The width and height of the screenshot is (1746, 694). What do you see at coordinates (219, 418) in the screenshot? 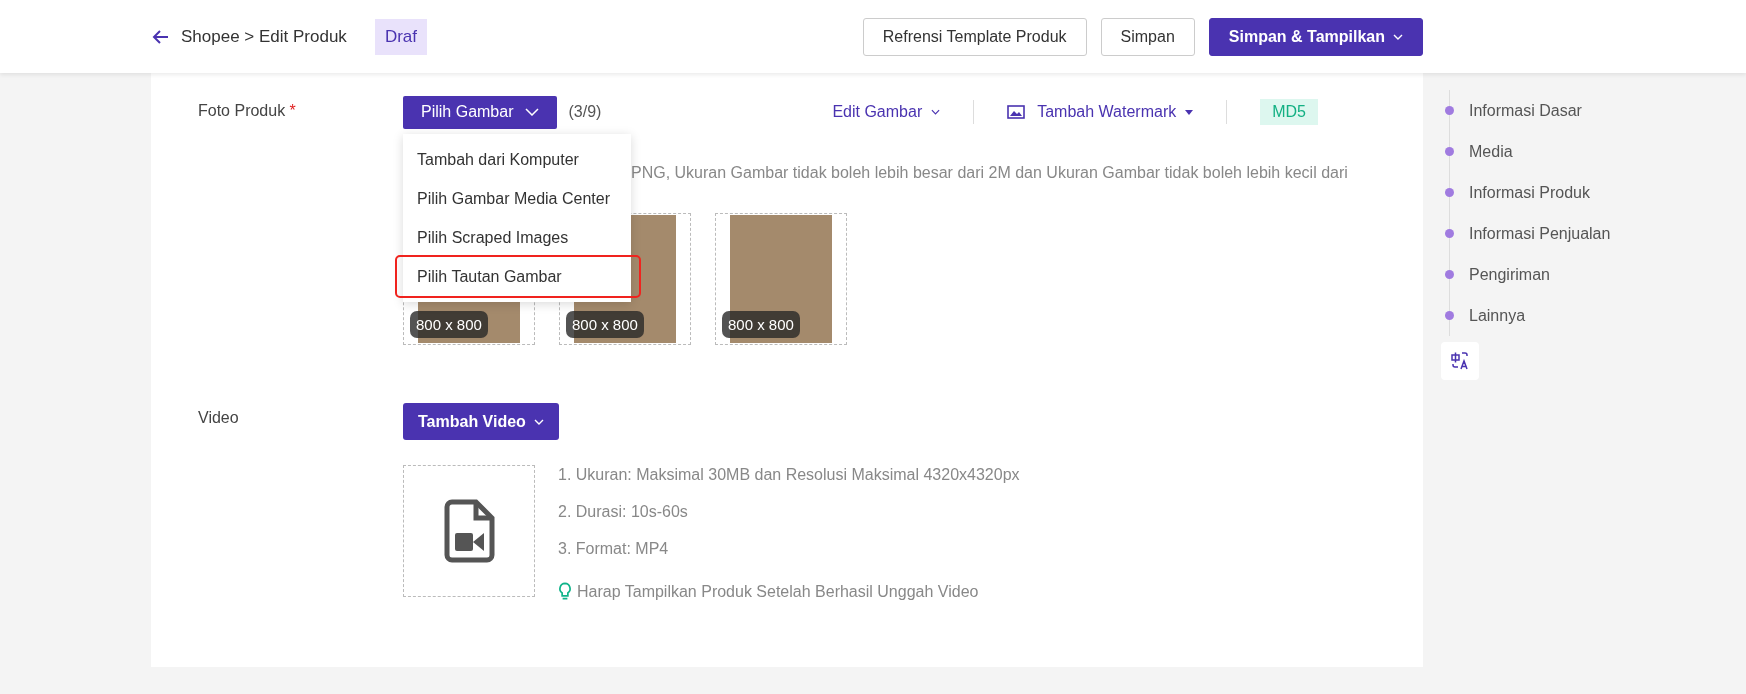
I see `field-label: Video` at bounding box center [219, 418].